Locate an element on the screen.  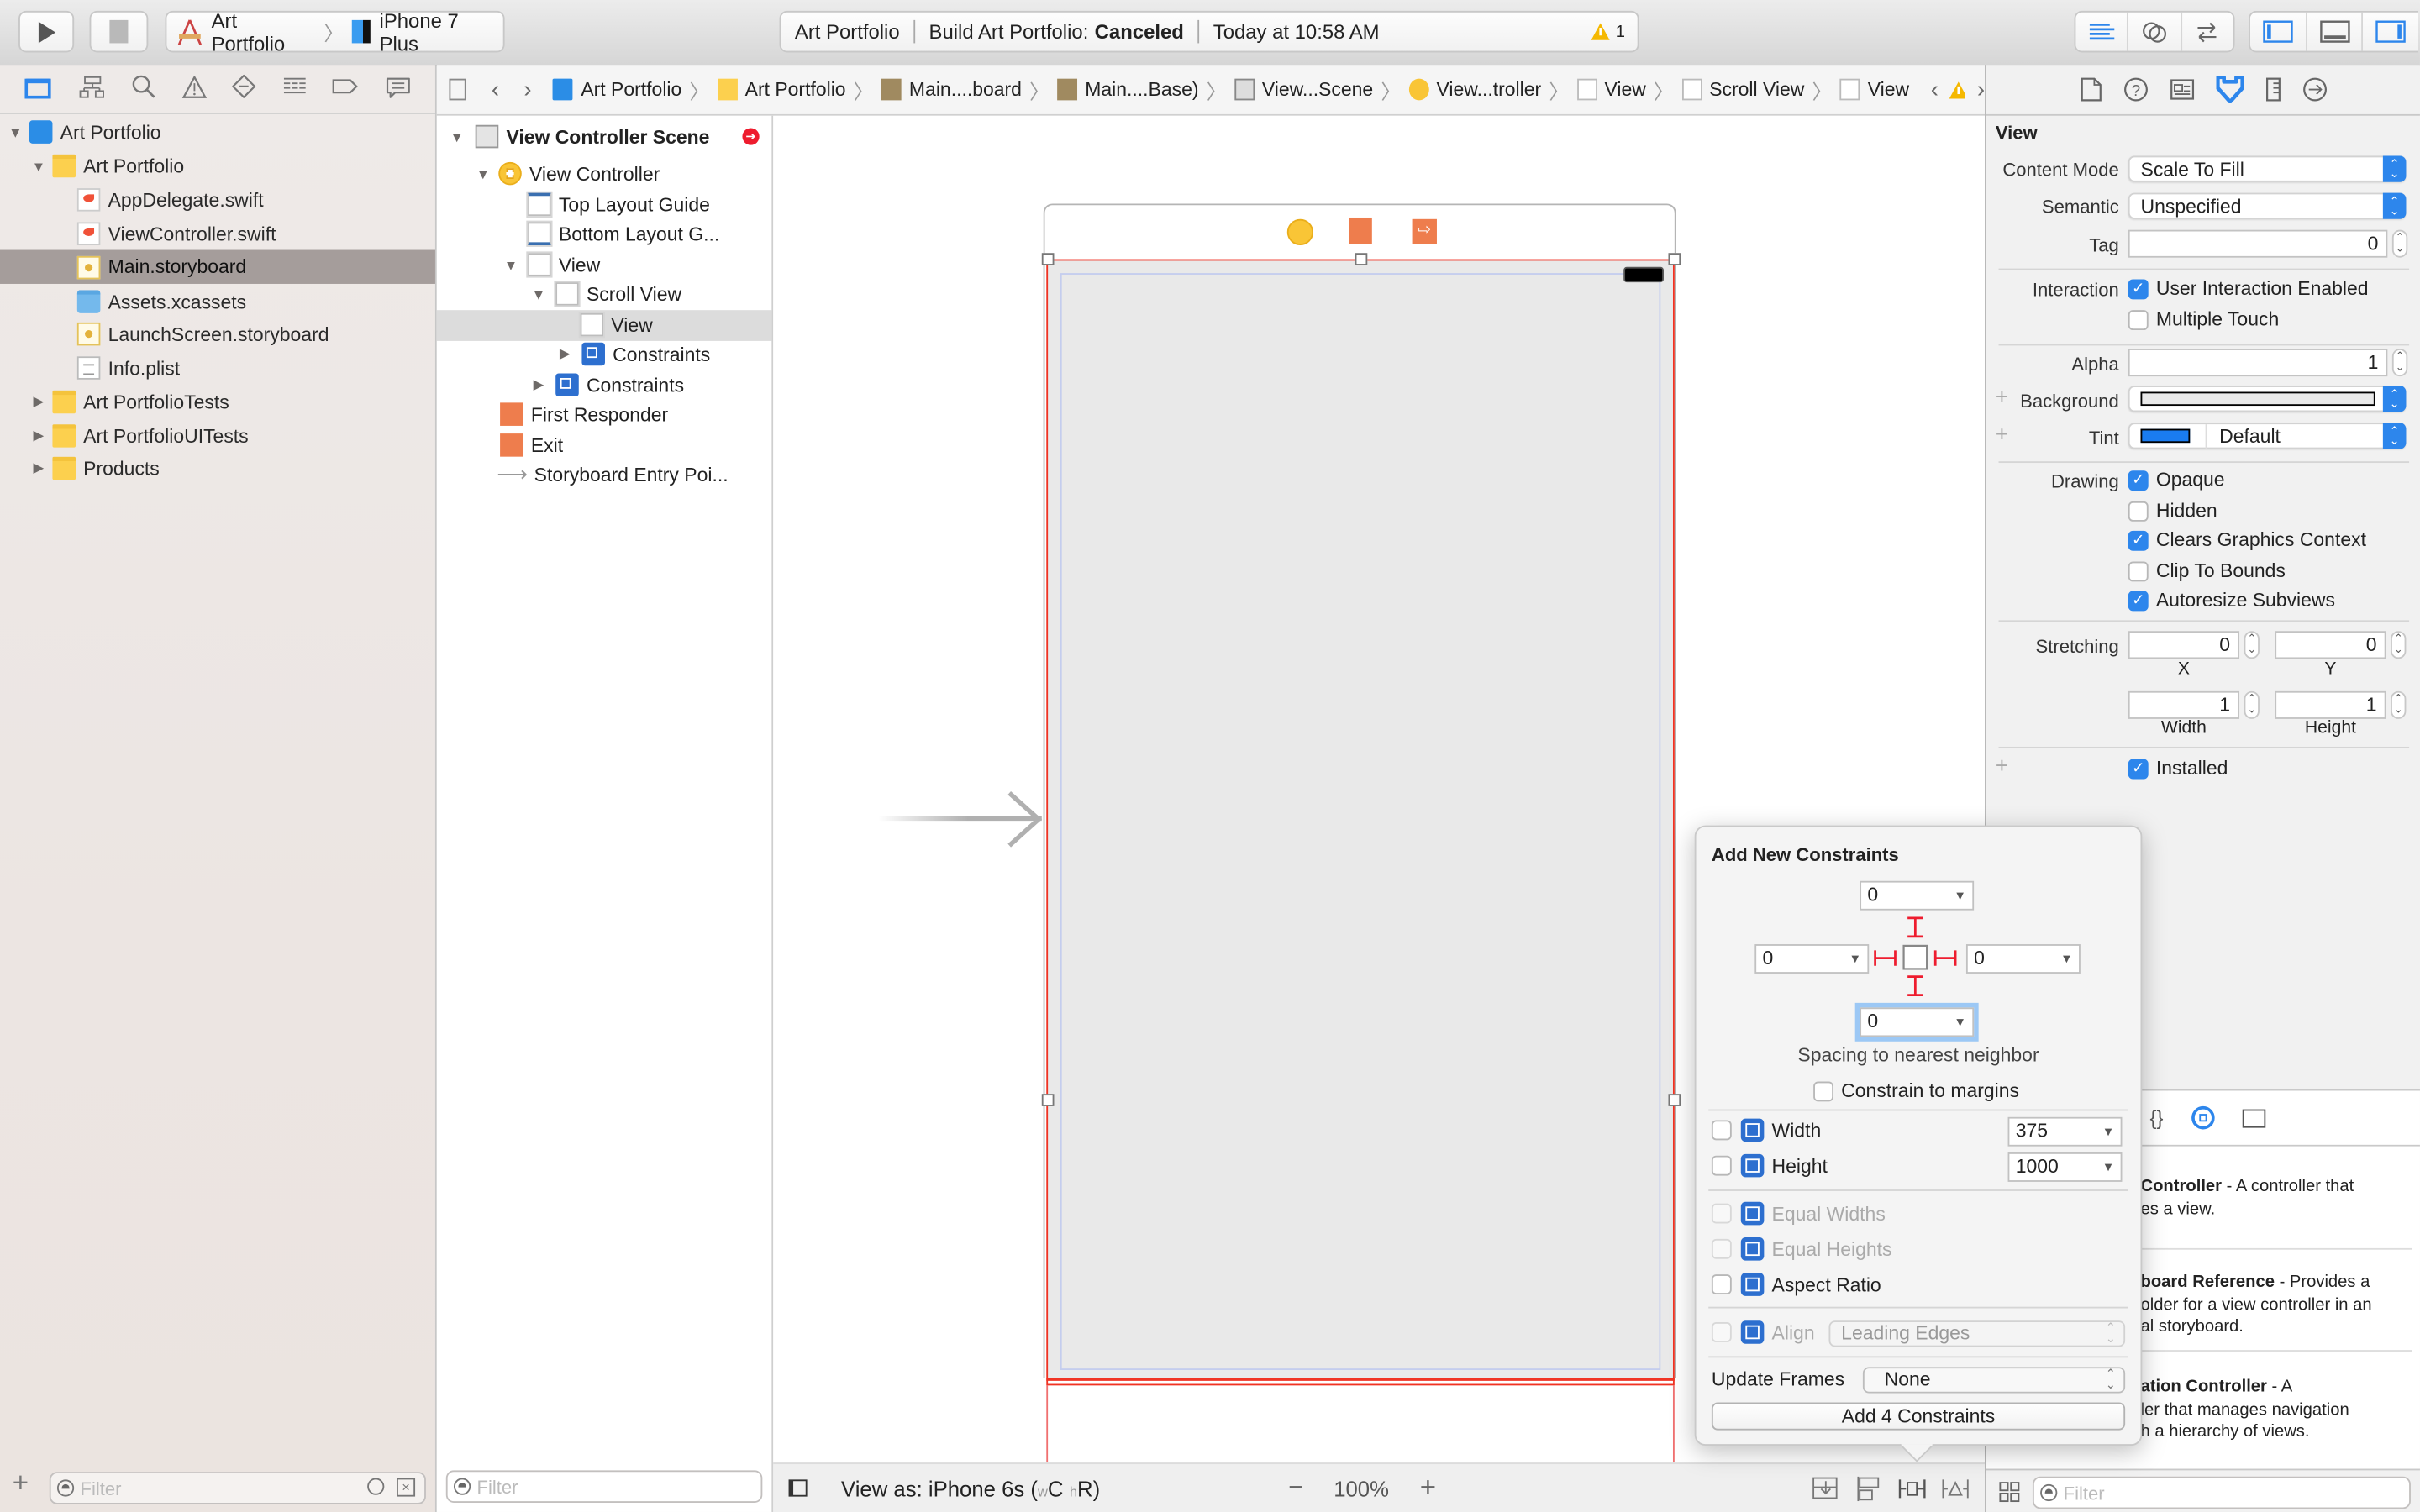
warning-badge: 1 is located at coordinates (1607, 32).